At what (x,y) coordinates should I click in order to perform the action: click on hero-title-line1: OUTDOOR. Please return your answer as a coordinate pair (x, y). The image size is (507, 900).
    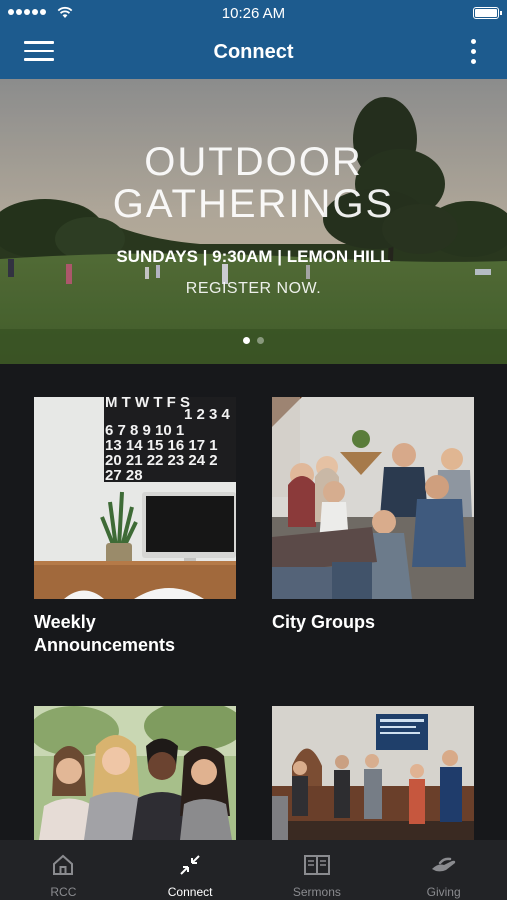
    Looking at the image, I should click on (253, 162).